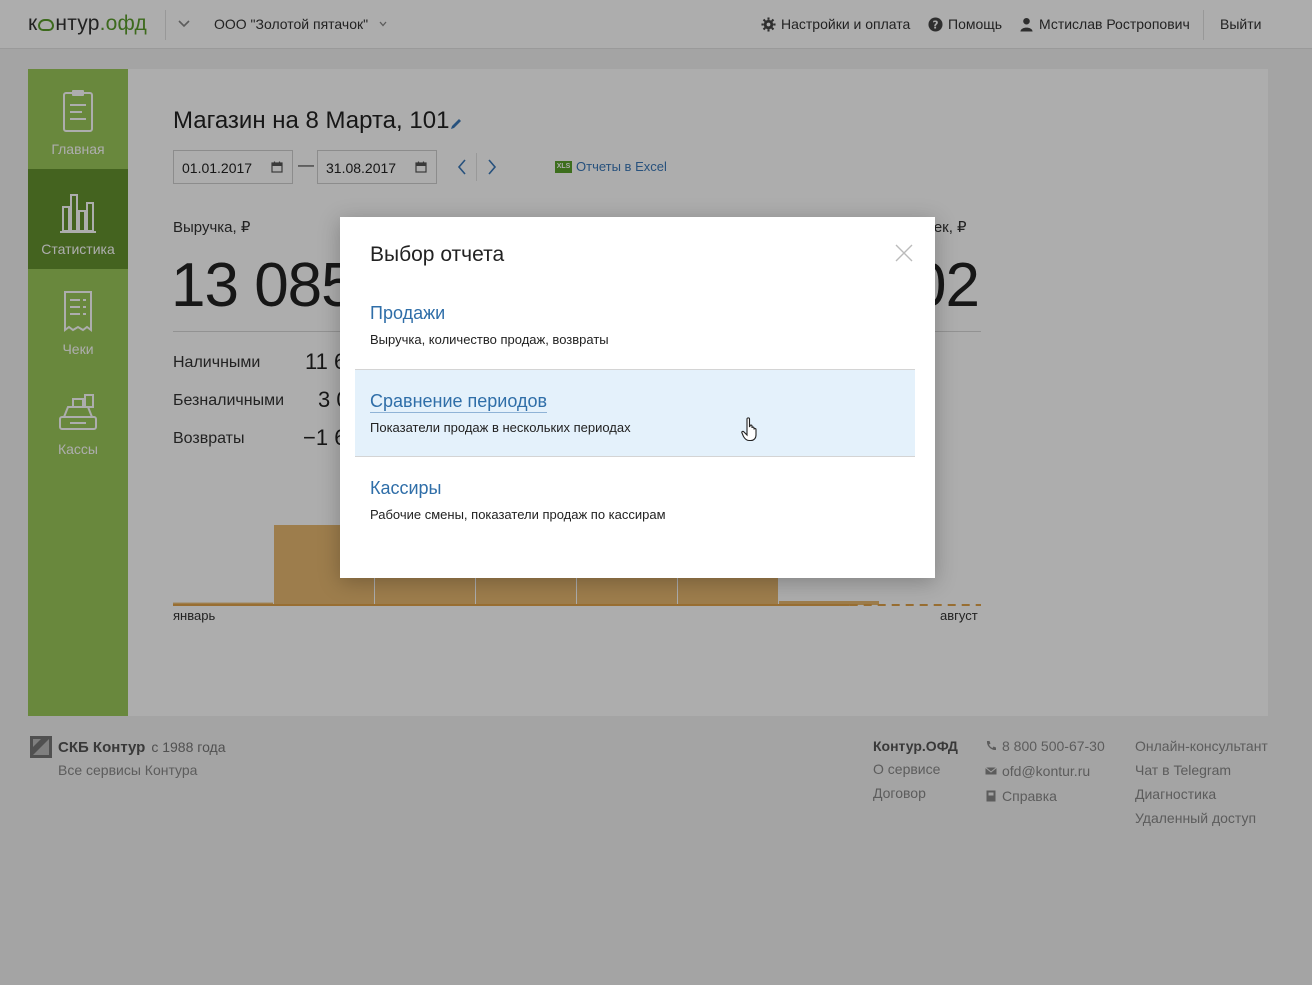 The height and width of the screenshot is (985, 1312). What do you see at coordinates (437, 254) in the screenshot?
I see `dialog-title: Выбор отчета` at bounding box center [437, 254].